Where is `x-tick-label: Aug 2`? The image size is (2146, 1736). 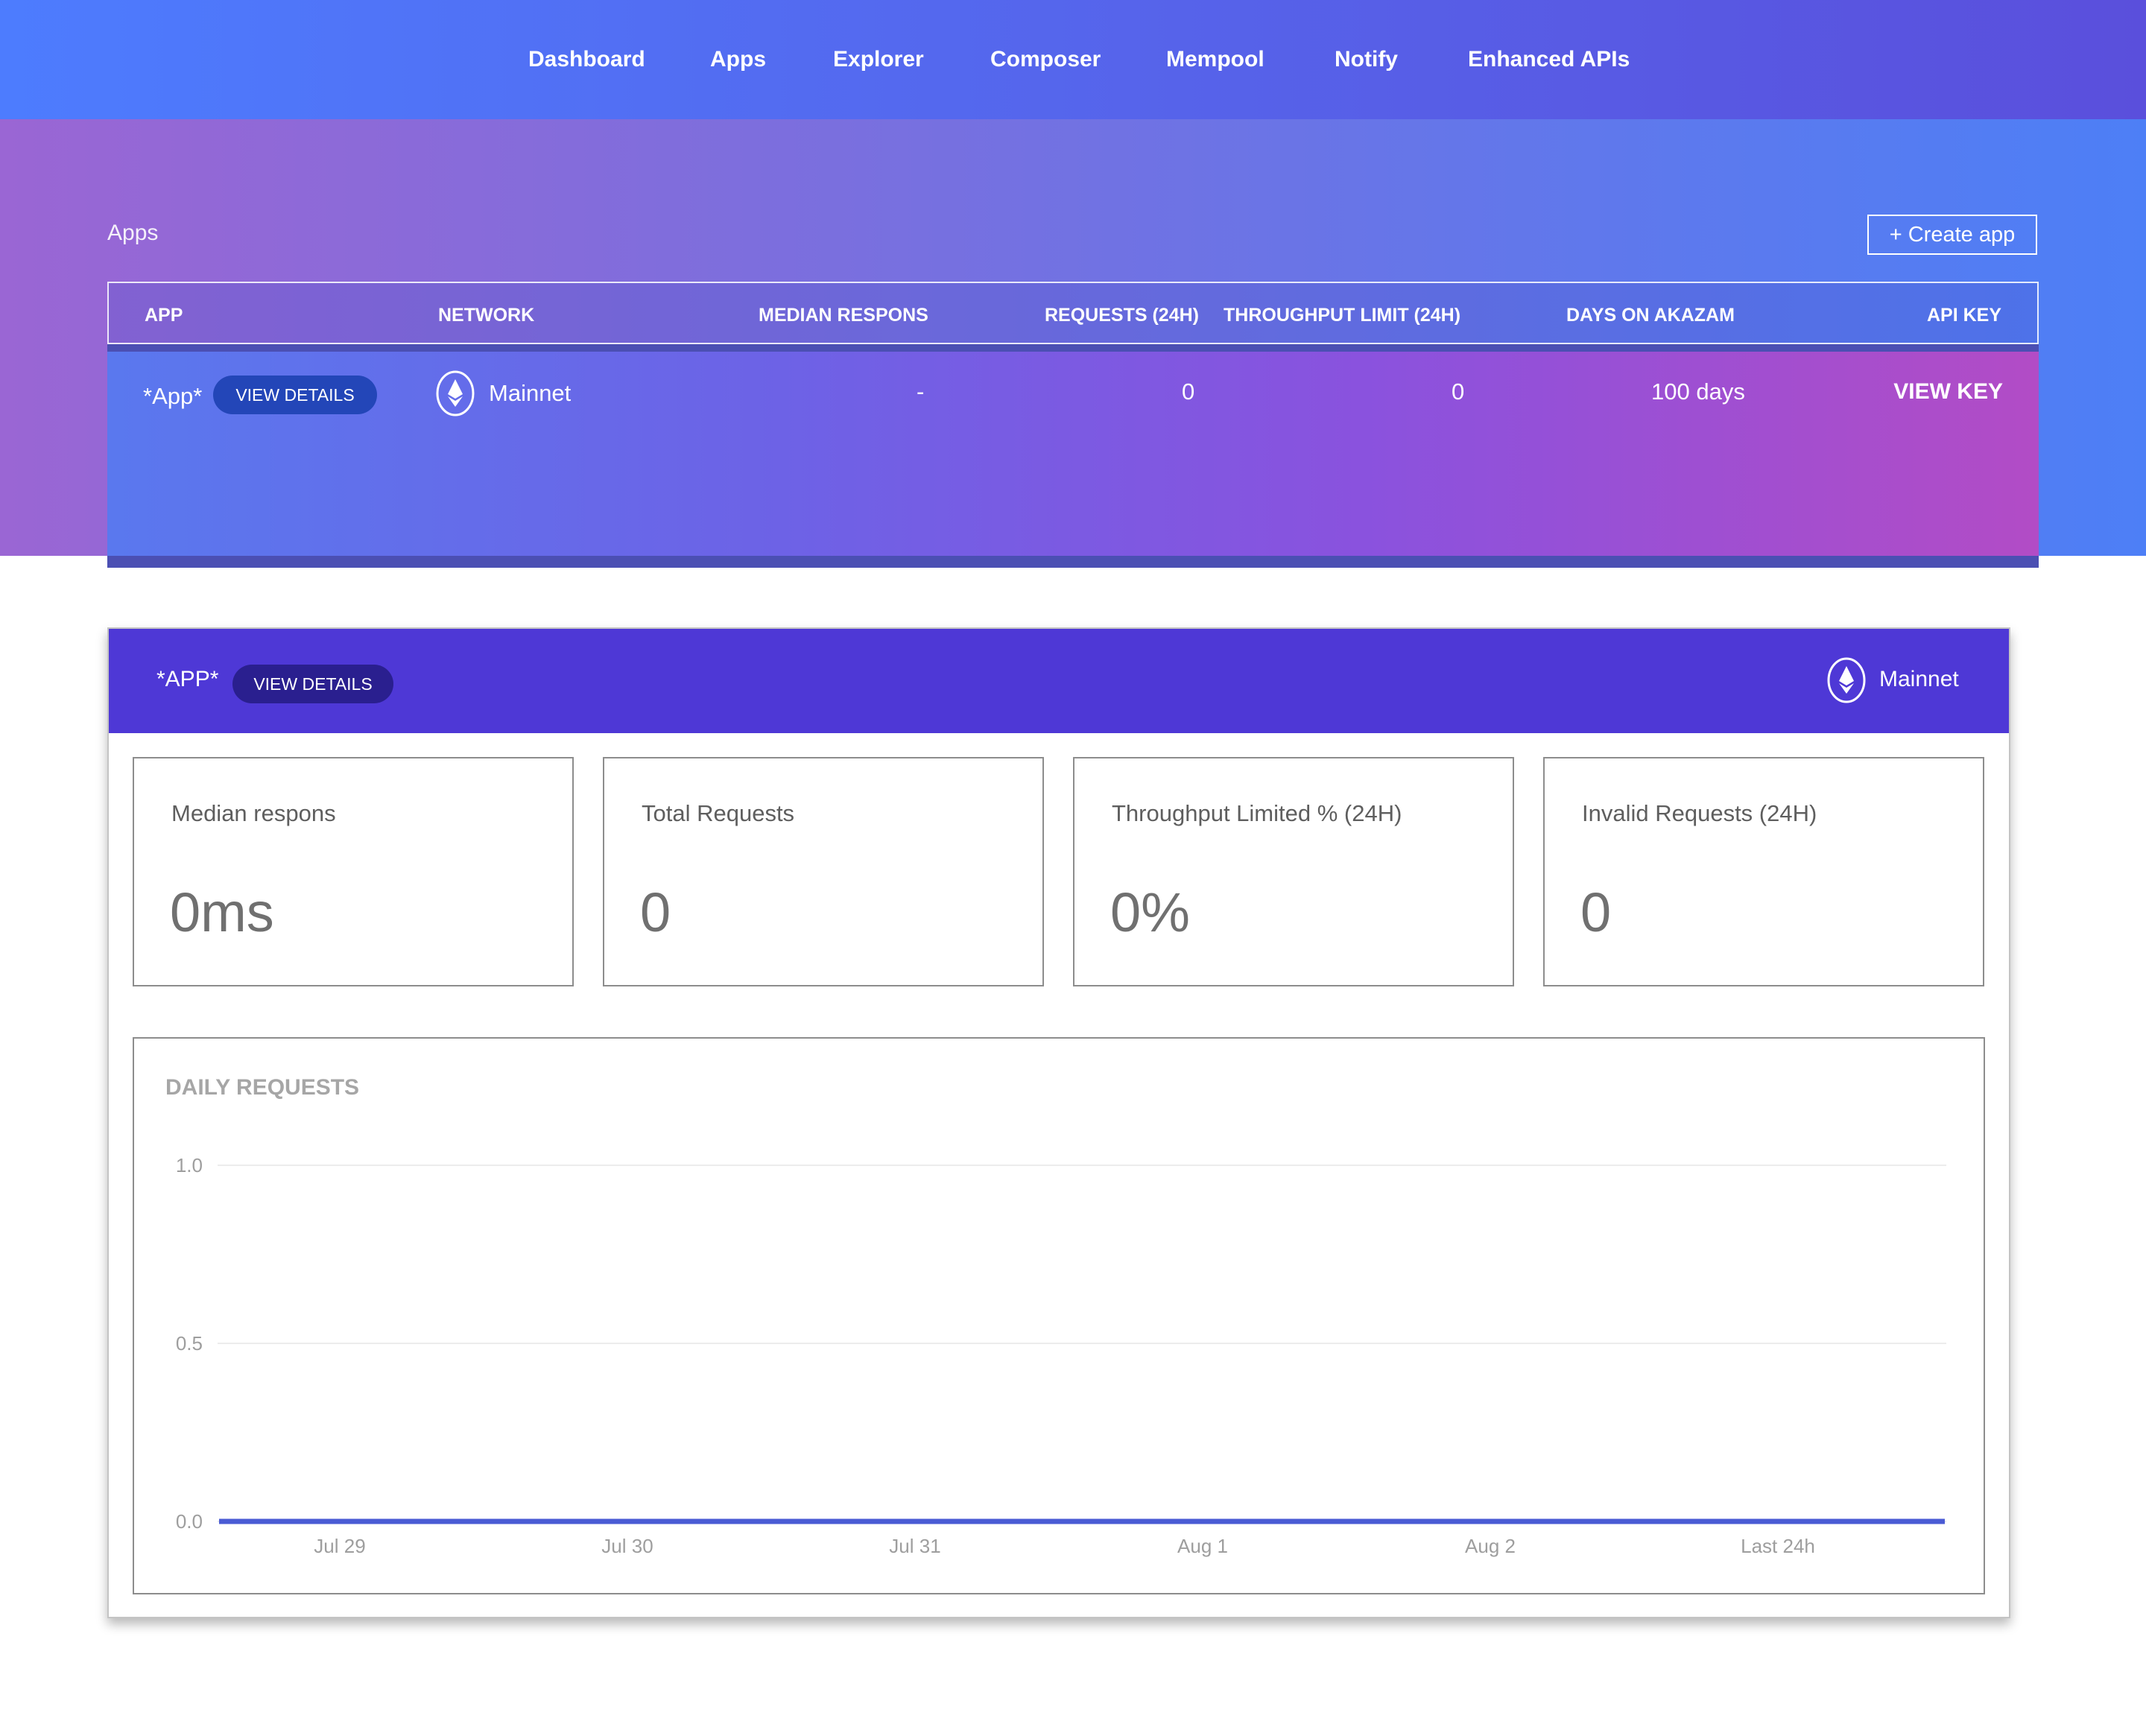
x-tick-label: Aug 2 is located at coordinates (1490, 1546).